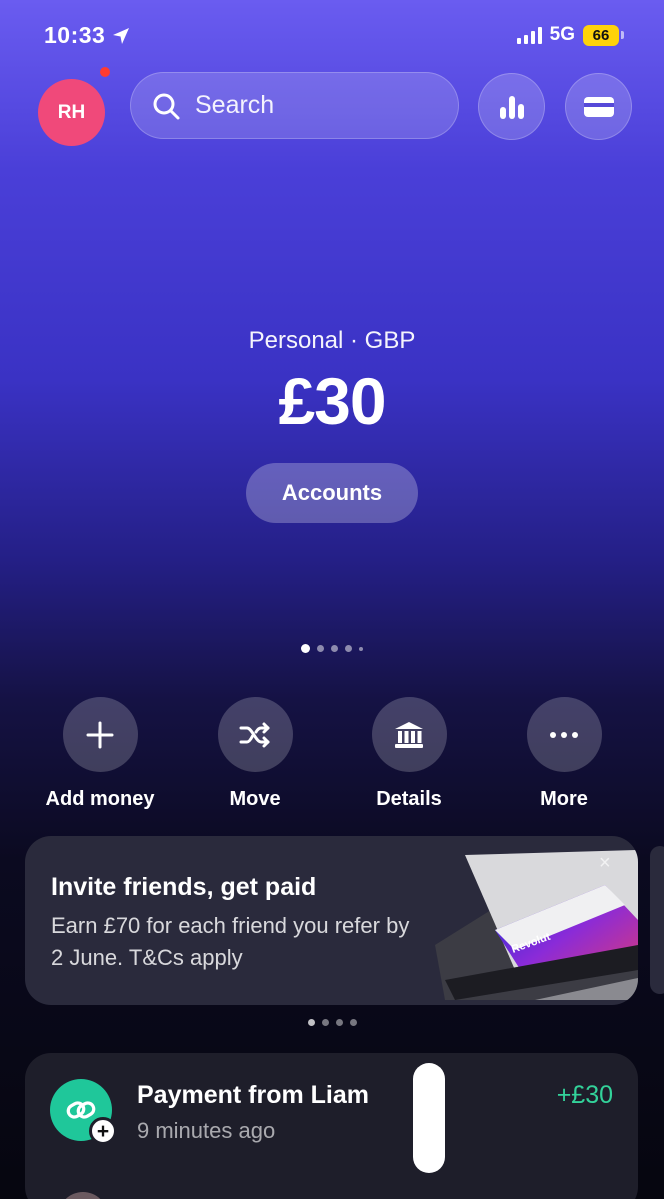 The image size is (664, 1199). I want to click on status-time: 10:33, so click(87, 35).